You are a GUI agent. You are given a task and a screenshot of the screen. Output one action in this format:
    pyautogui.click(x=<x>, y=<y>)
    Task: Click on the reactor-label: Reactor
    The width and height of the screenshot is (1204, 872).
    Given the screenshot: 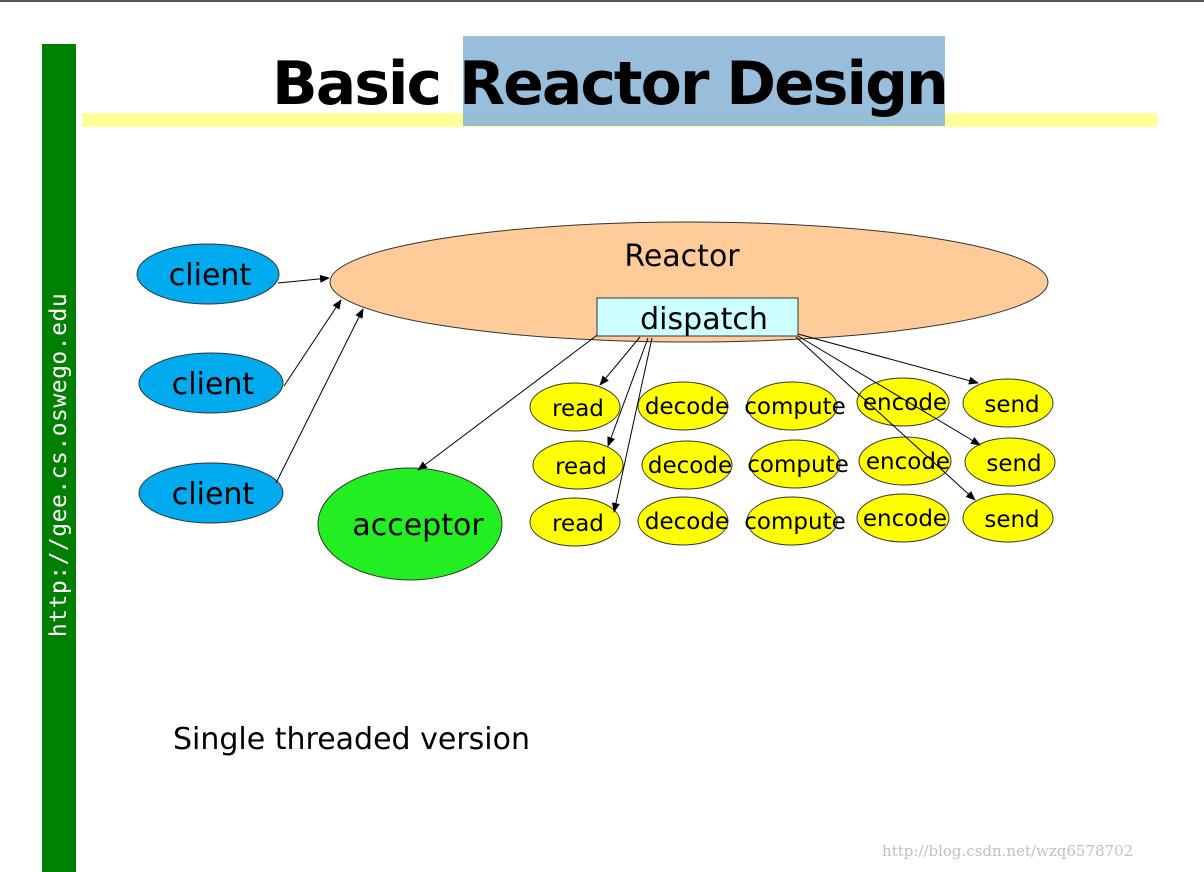 What is the action you would take?
    pyautogui.click(x=682, y=256)
    